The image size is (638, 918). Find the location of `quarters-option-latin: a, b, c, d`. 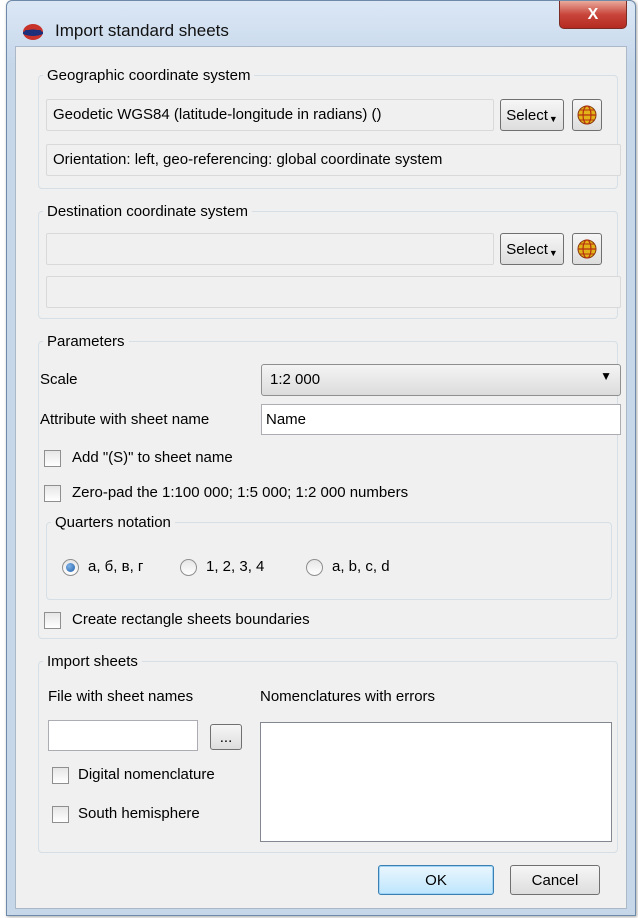

quarters-option-latin: a, b, c, d is located at coordinates (361, 566).